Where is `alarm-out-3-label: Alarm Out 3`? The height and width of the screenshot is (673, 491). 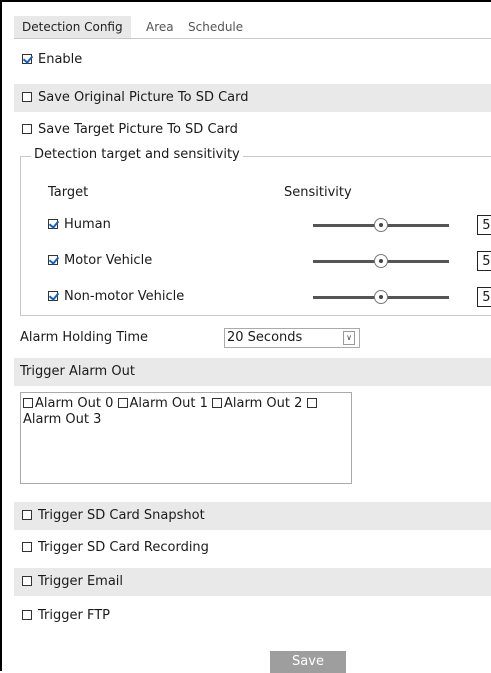
alarm-out-3-label: Alarm Out 3 is located at coordinates (62, 419).